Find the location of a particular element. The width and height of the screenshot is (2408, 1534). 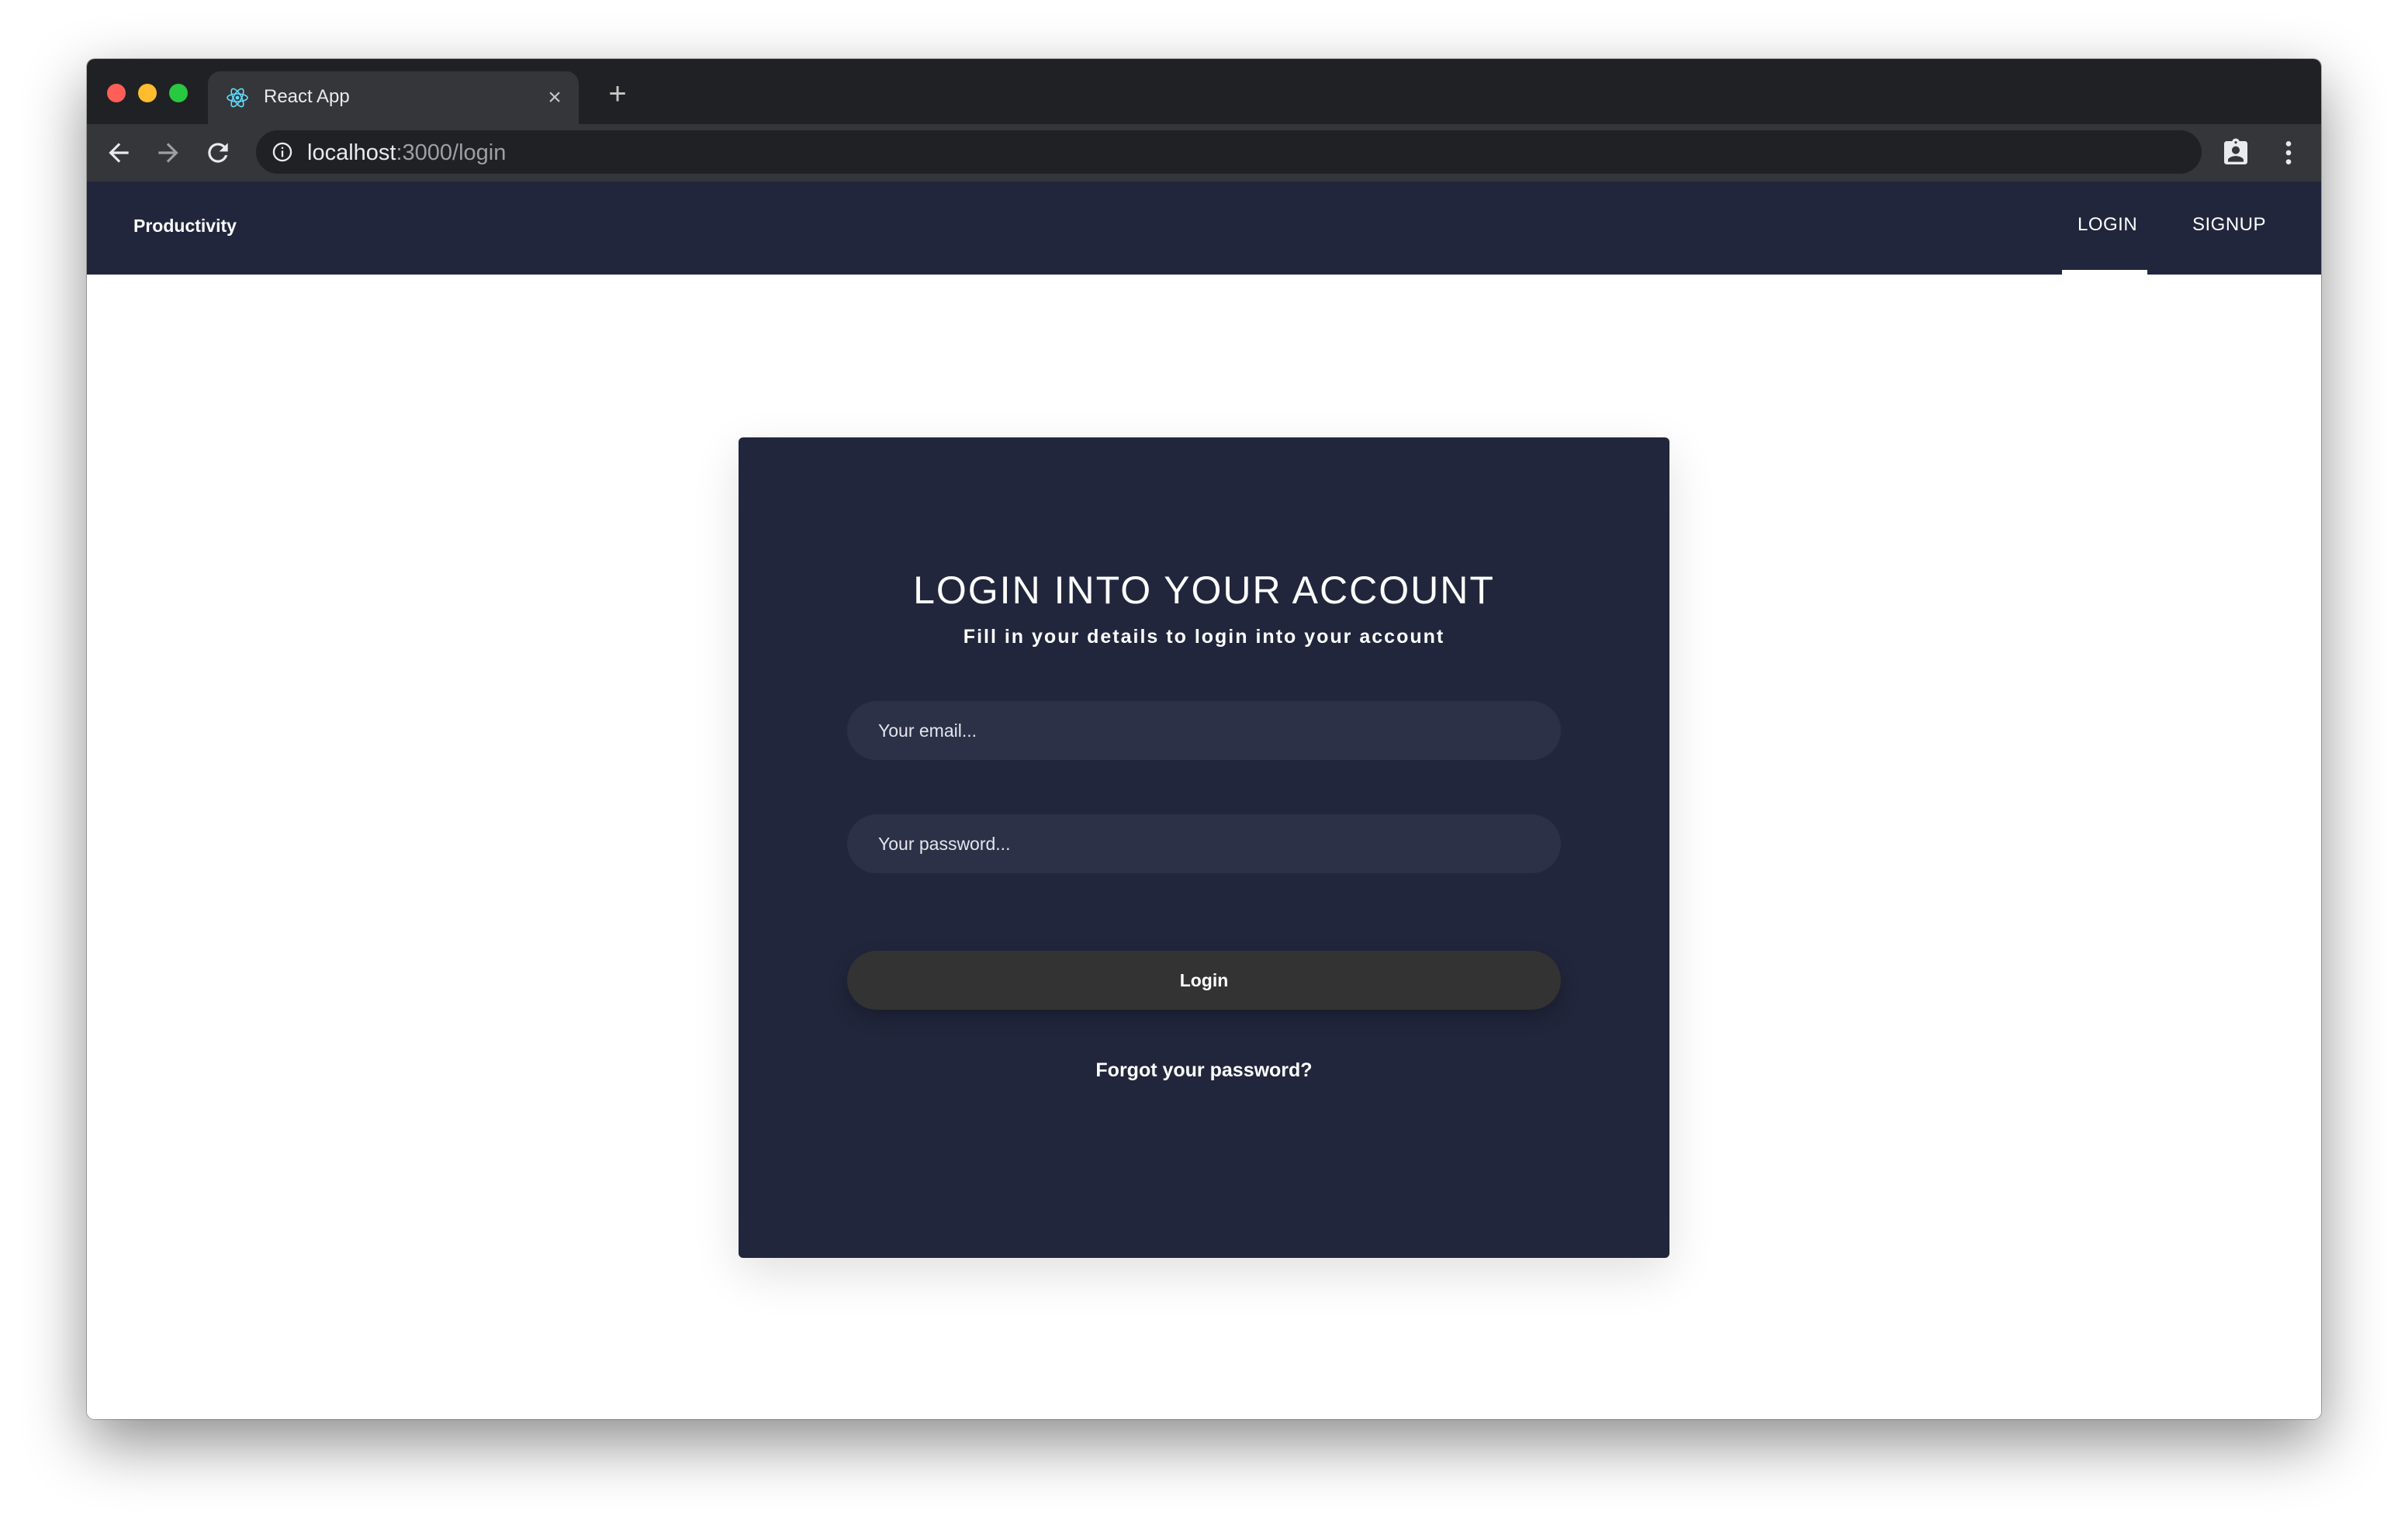

browser-toolbar: localhost:3000/login is located at coordinates (1204, 152).